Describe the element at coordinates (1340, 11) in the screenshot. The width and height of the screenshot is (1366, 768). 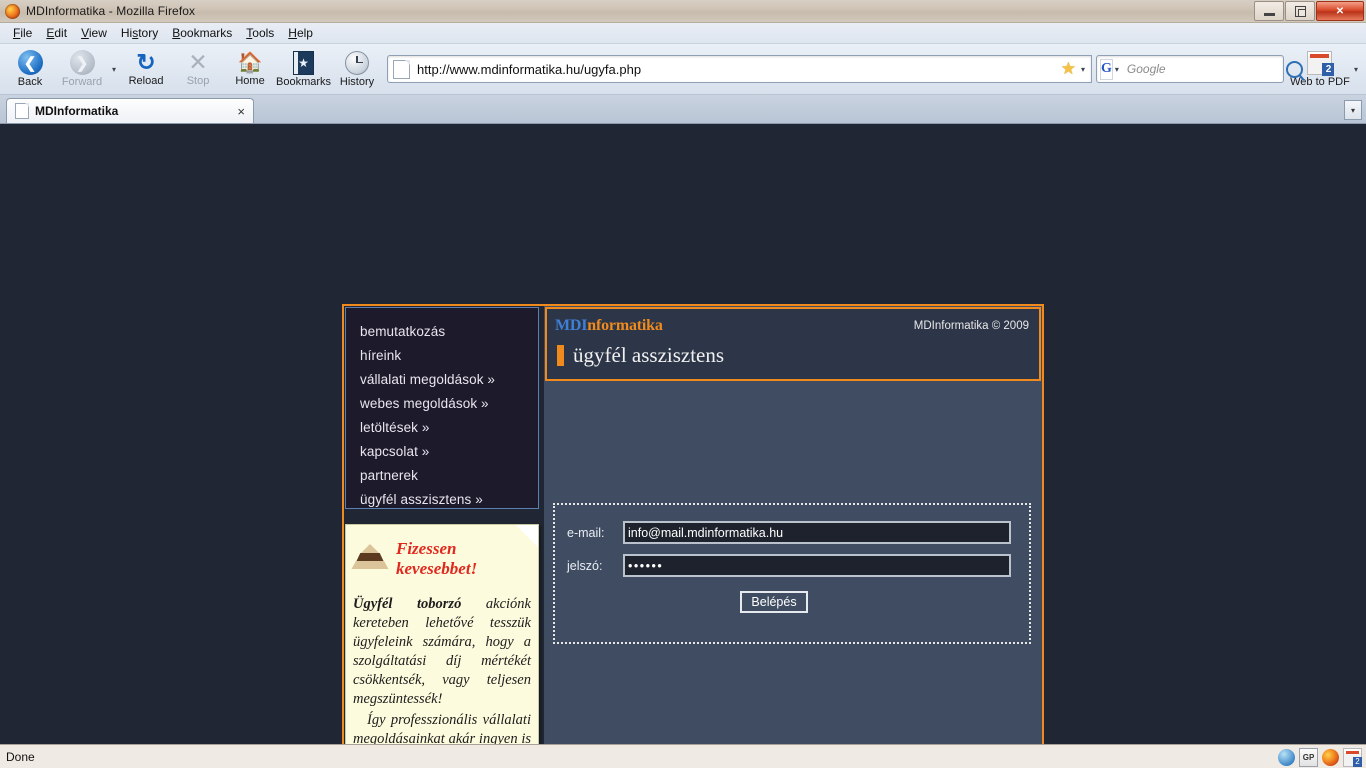
I see `close-window-button: ✕` at that location.